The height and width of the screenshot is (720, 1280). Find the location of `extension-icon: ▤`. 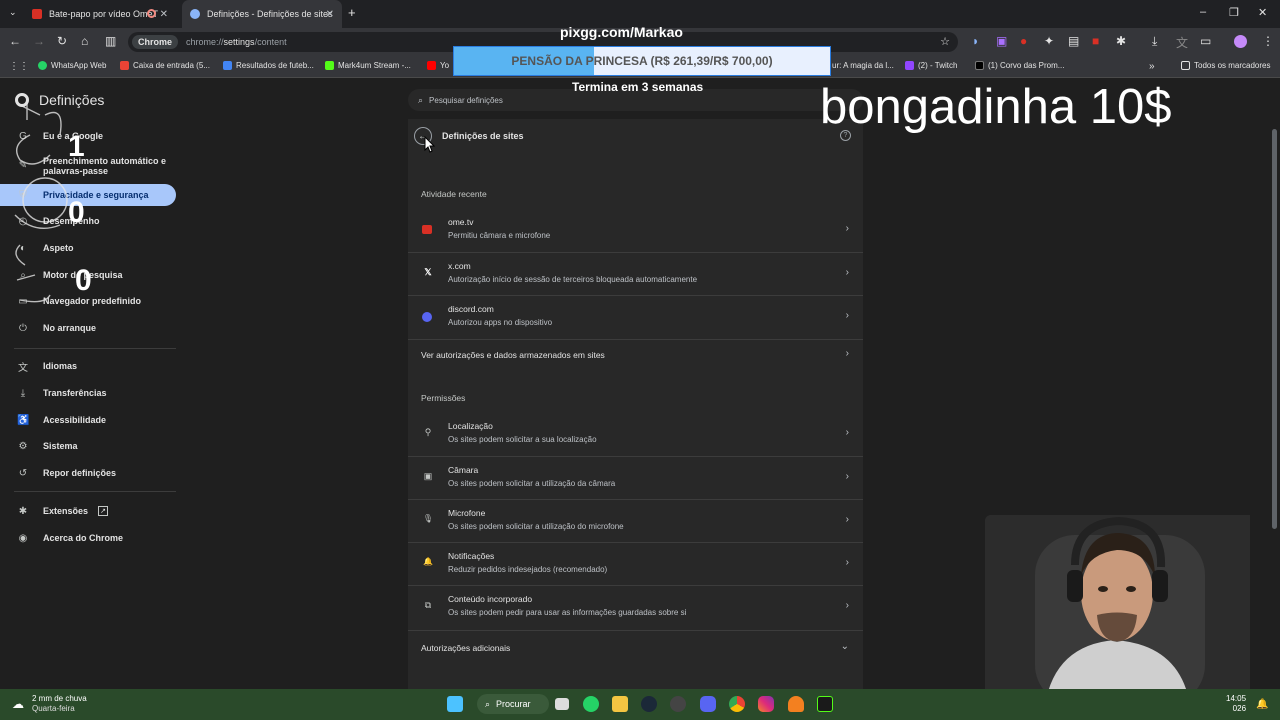

extension-icon: ▤ is located at coordinates (1073, 41).